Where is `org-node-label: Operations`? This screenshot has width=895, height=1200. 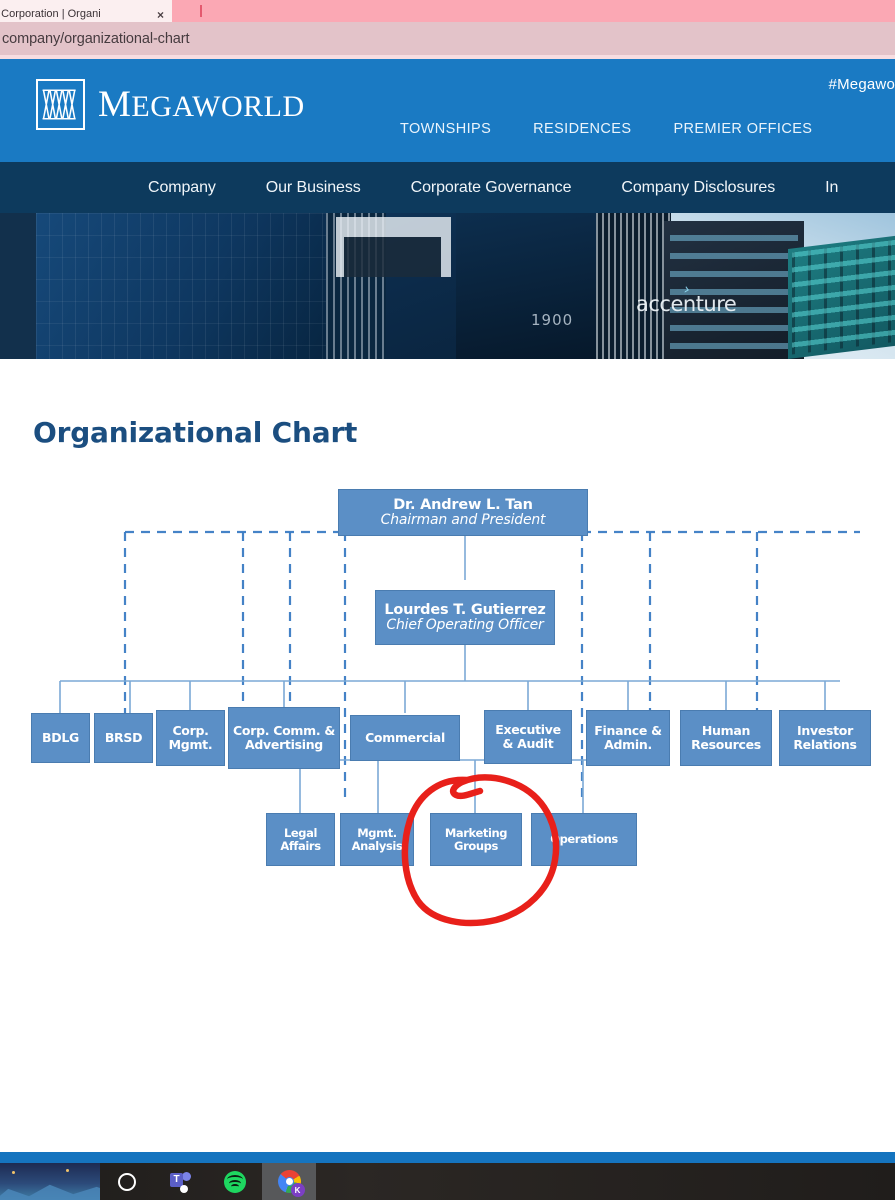
org-node-label: Operations is located at coordinates (584, 839).